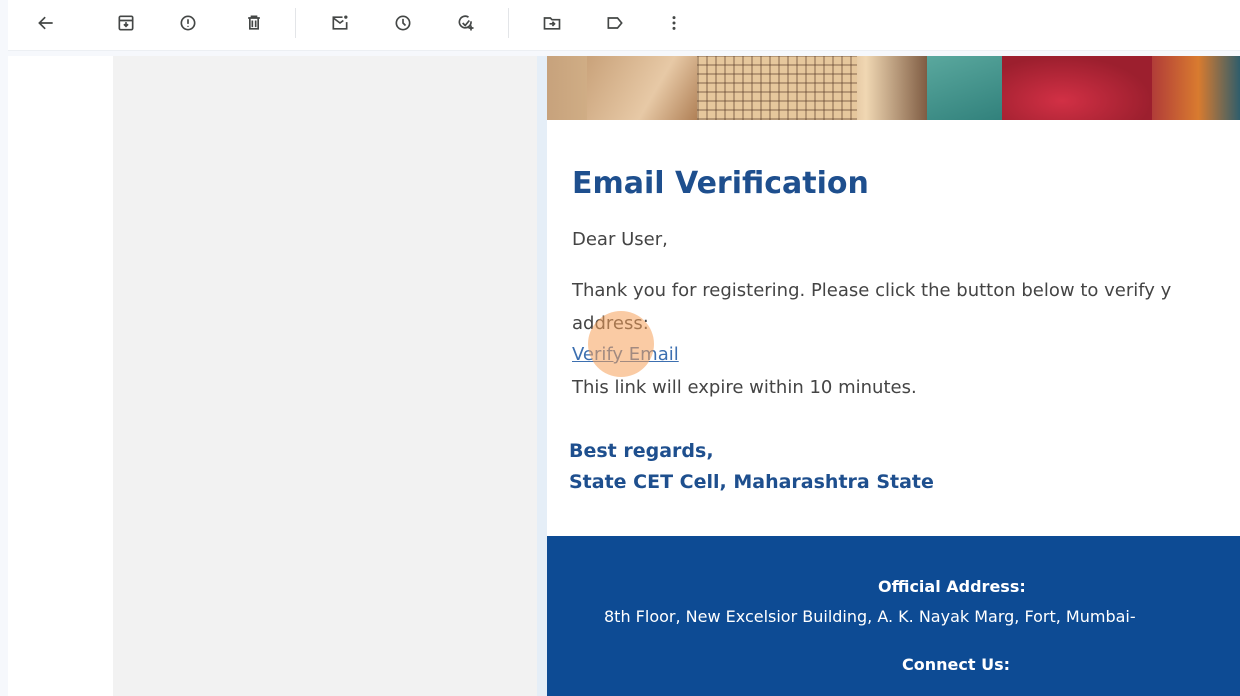 The width and height of the screenshot is (1240, 696). Describe the element at coordinates (641, 451) in the screenshot. I see `signoff-regards: Best regards,` at that location.